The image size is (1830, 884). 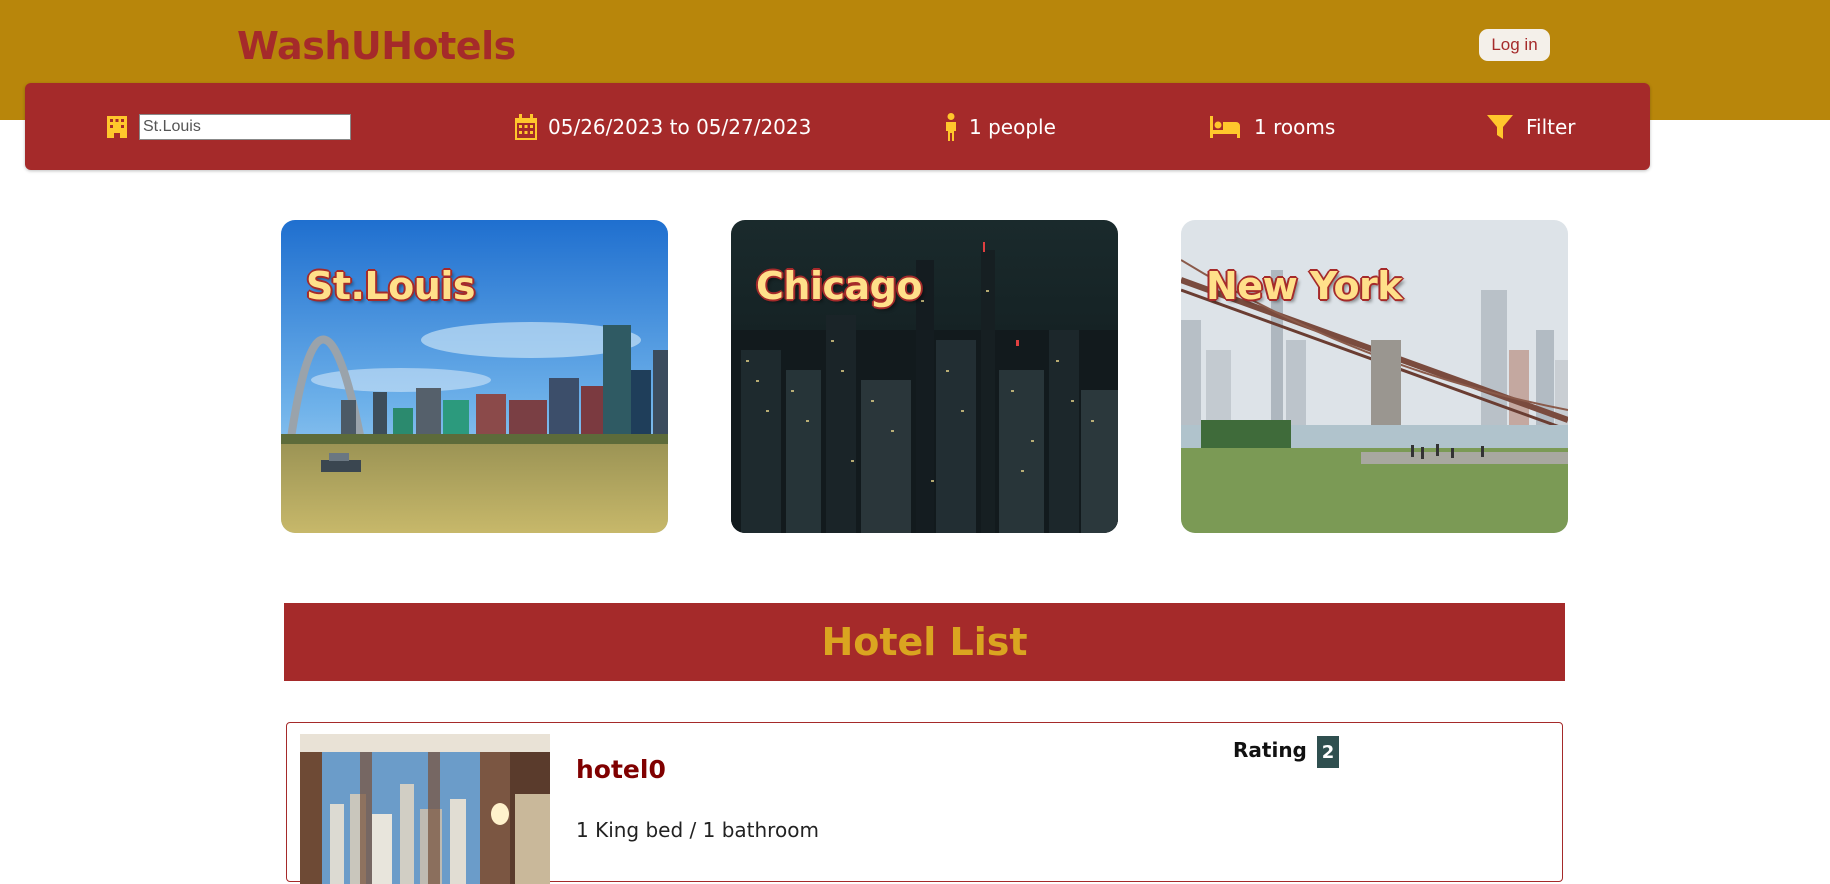 What do you see at coordinates (376, 46) in the screenshot?
I see `brand-logo: WashUHotels` at bounding box center [376, 46].